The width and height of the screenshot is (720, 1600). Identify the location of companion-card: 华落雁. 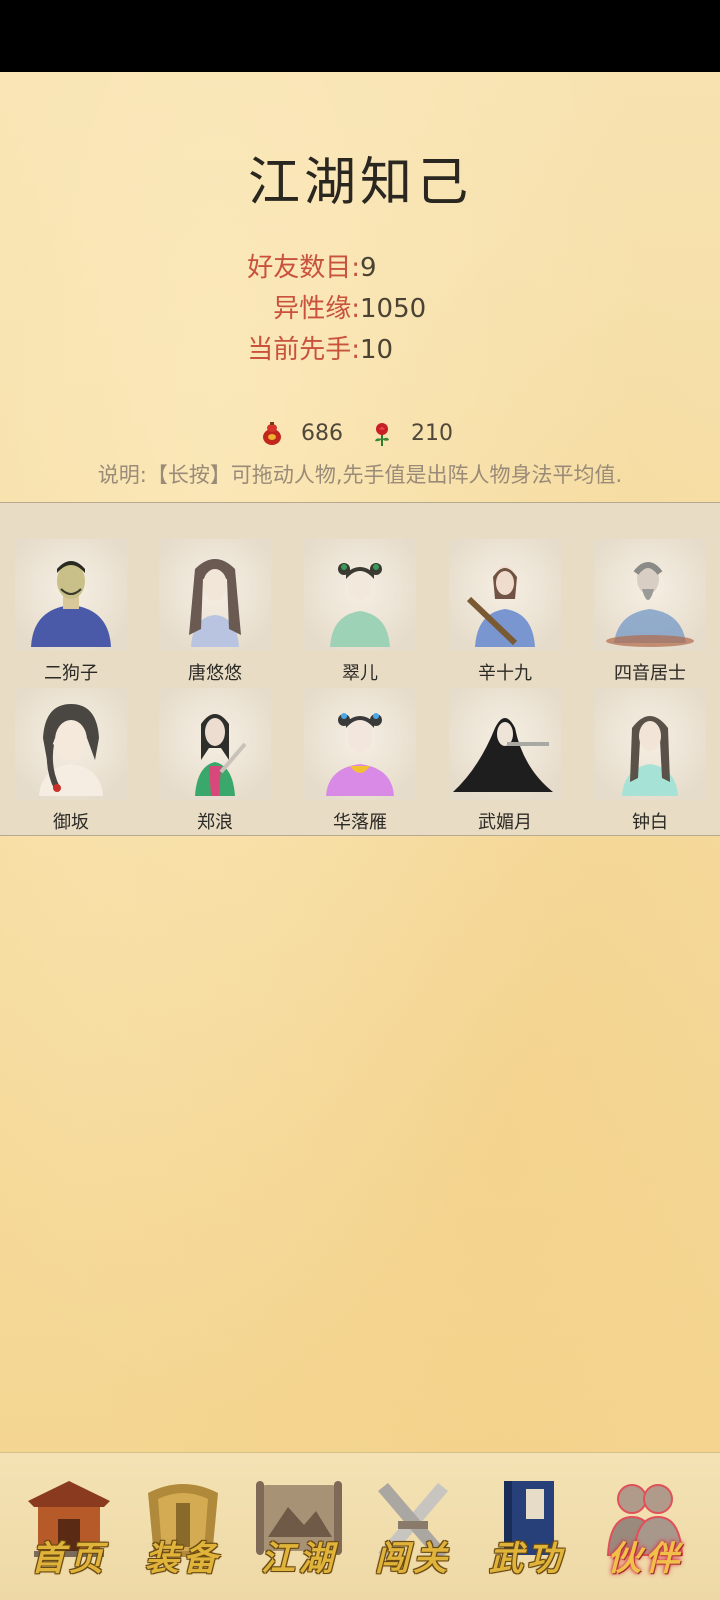
(360, 760).